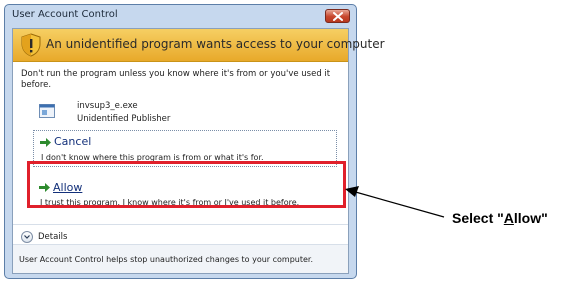 The width and height of the screenshot is (586, 285). I want to click on callout-accelerator: A, so click(508, 218).